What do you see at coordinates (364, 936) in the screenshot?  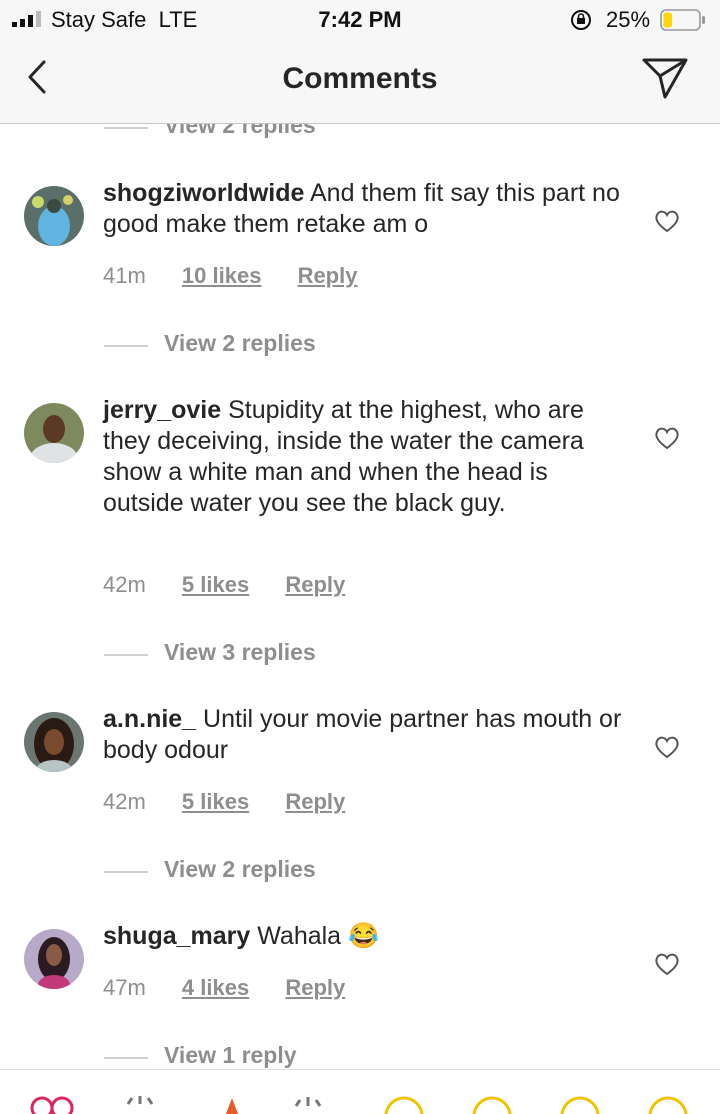 I see `tears-of-joy-emoji: 😂` at bounding box center [364, 936].